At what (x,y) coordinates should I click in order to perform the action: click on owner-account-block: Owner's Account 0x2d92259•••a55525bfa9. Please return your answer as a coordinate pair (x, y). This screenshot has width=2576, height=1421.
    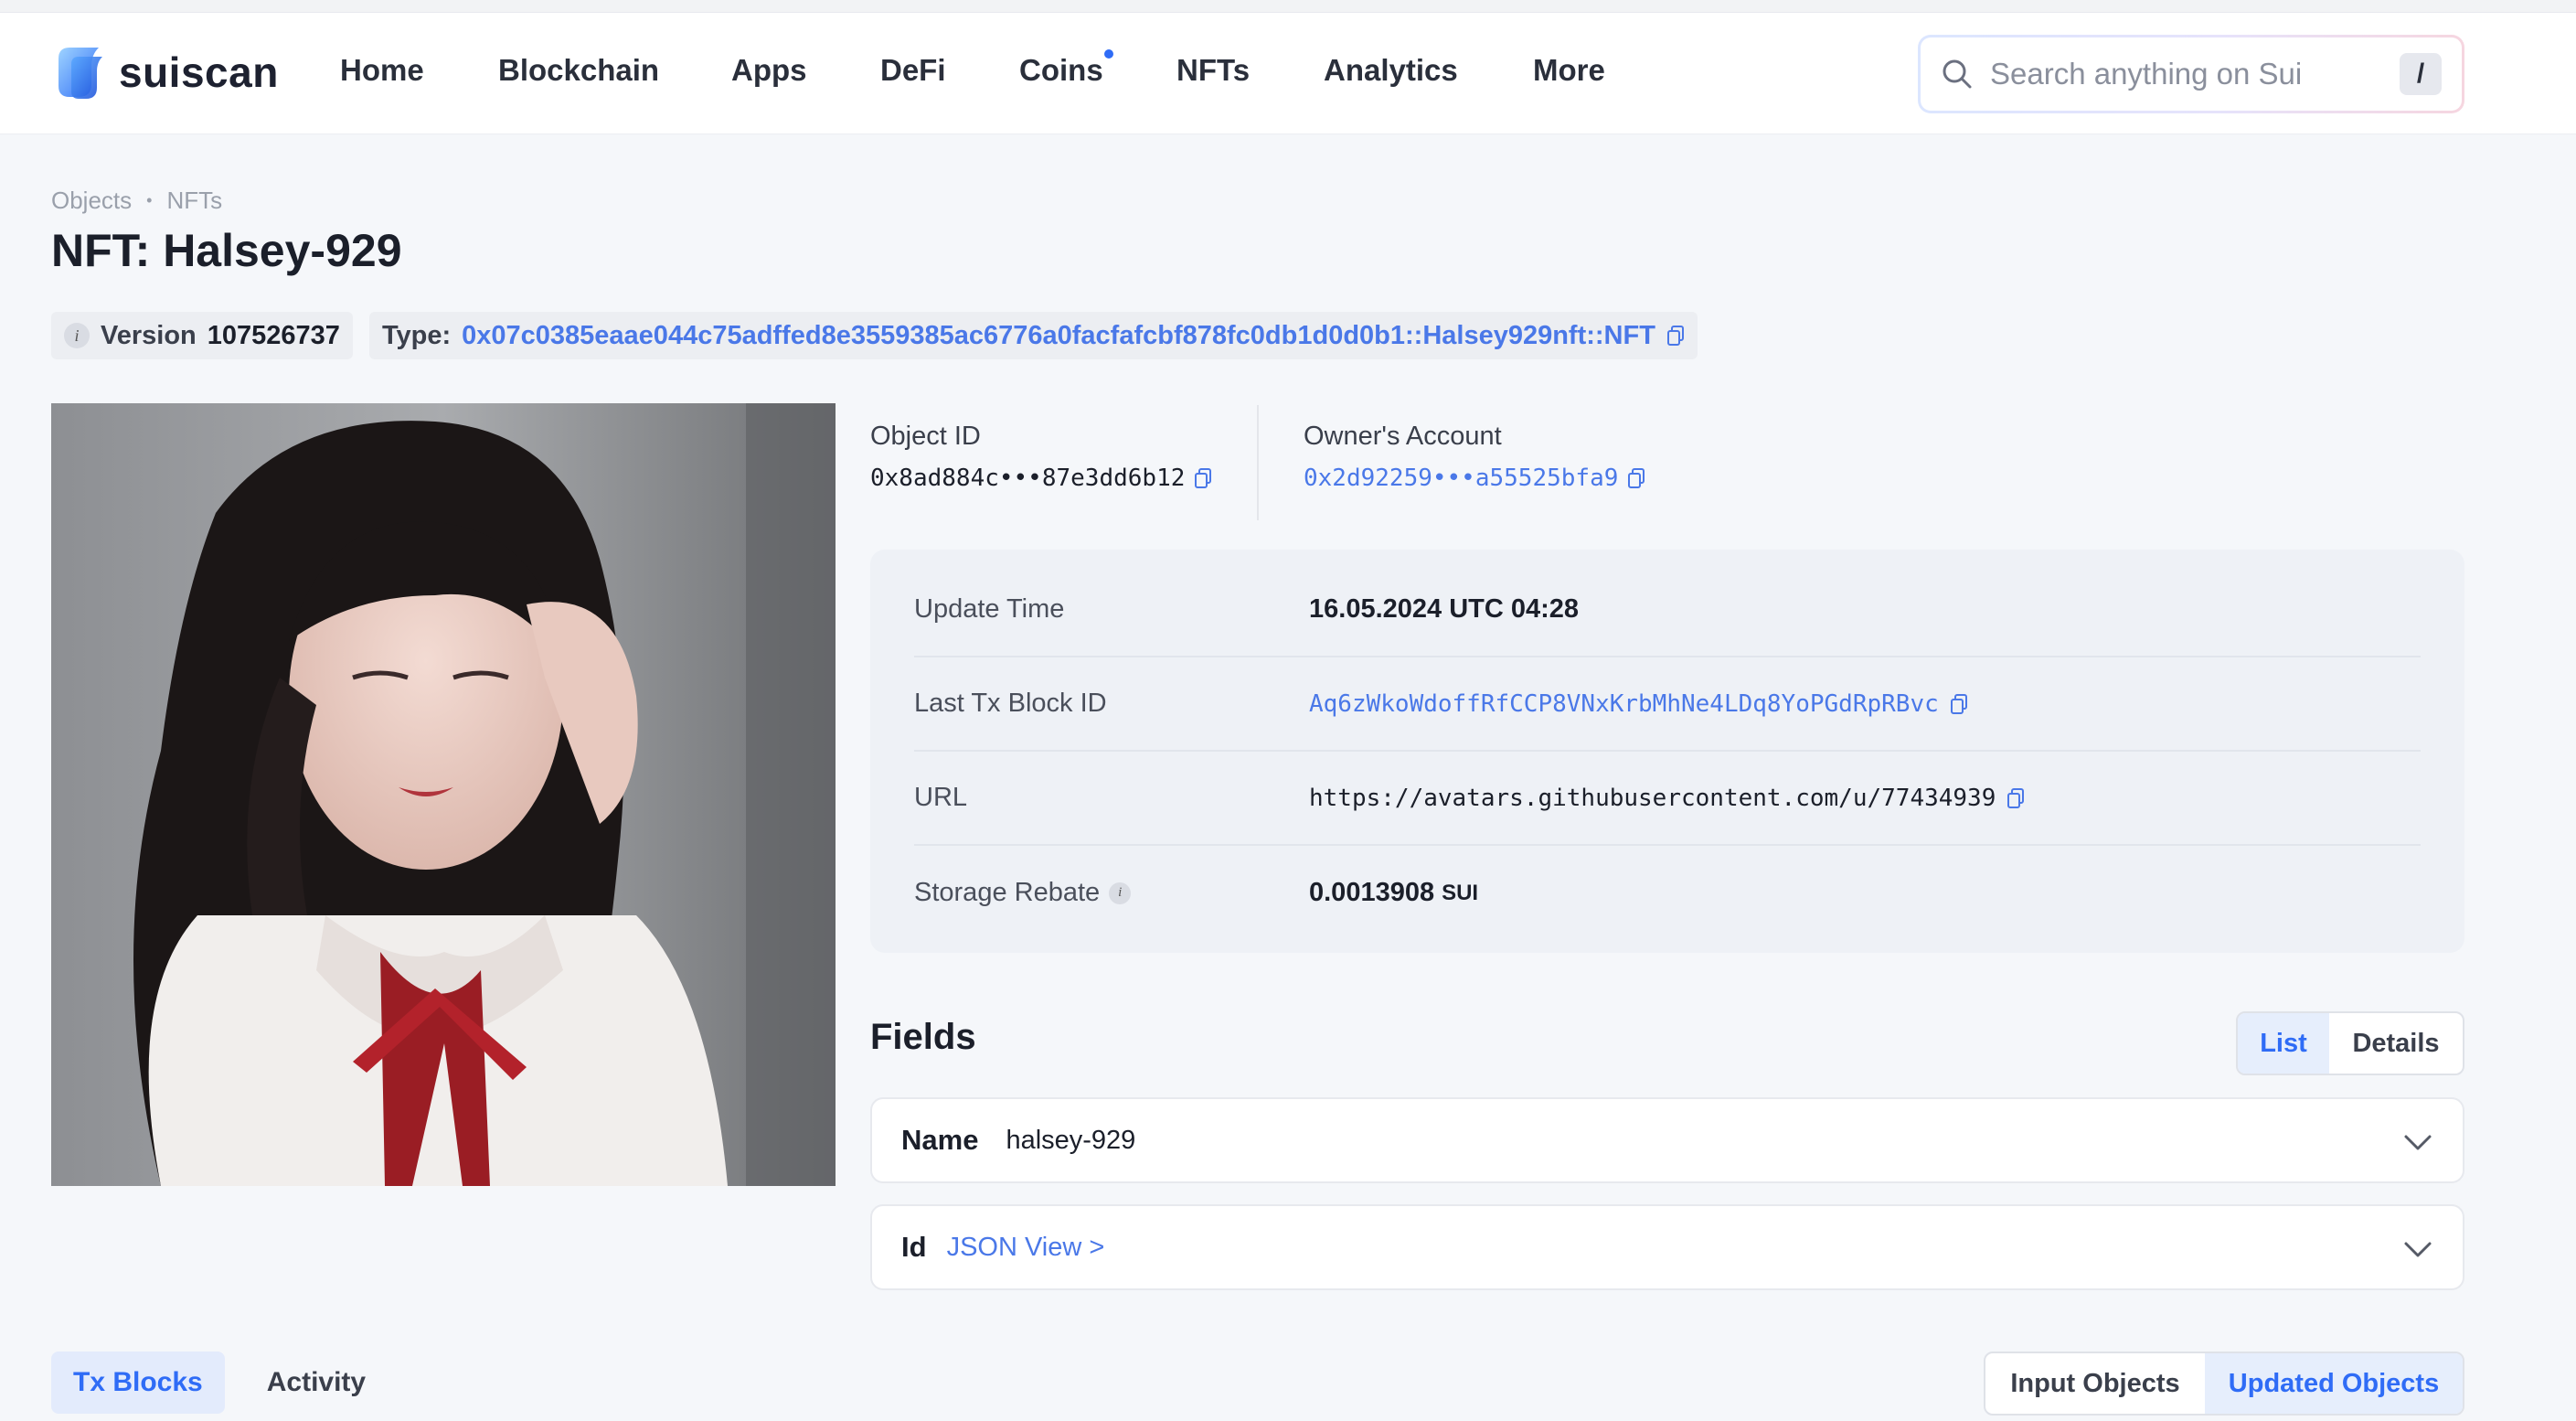
    Looking at the image, I should click on (1474, 457).